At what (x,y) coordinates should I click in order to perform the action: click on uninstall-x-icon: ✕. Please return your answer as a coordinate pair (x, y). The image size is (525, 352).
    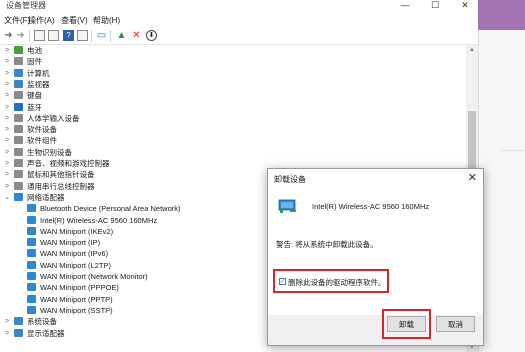
    Looking at the image, I should click on (136, 35).